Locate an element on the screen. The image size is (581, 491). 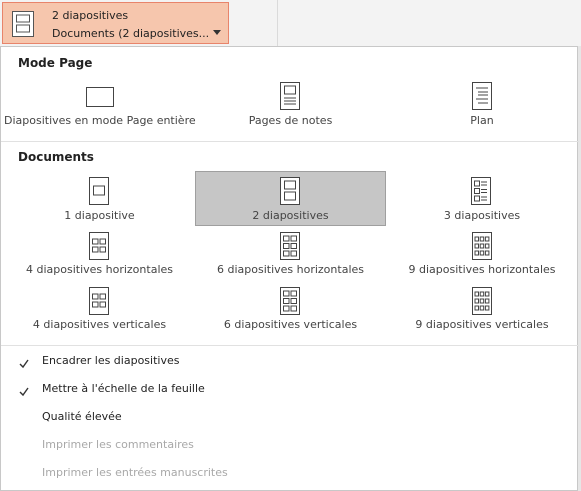
six-slides-vertical-icon is located at coordinates (290, 303).